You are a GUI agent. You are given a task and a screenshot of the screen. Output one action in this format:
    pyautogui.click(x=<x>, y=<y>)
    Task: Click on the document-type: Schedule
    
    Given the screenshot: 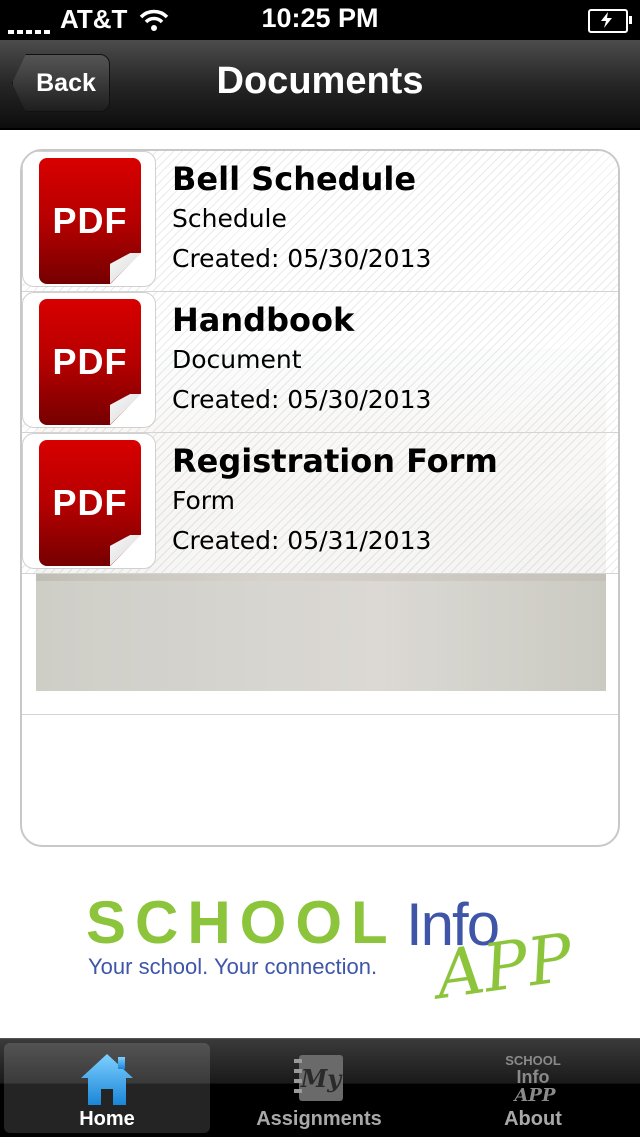 What is the action you would take?
    pyautogui.click(x=229, y=218)
    